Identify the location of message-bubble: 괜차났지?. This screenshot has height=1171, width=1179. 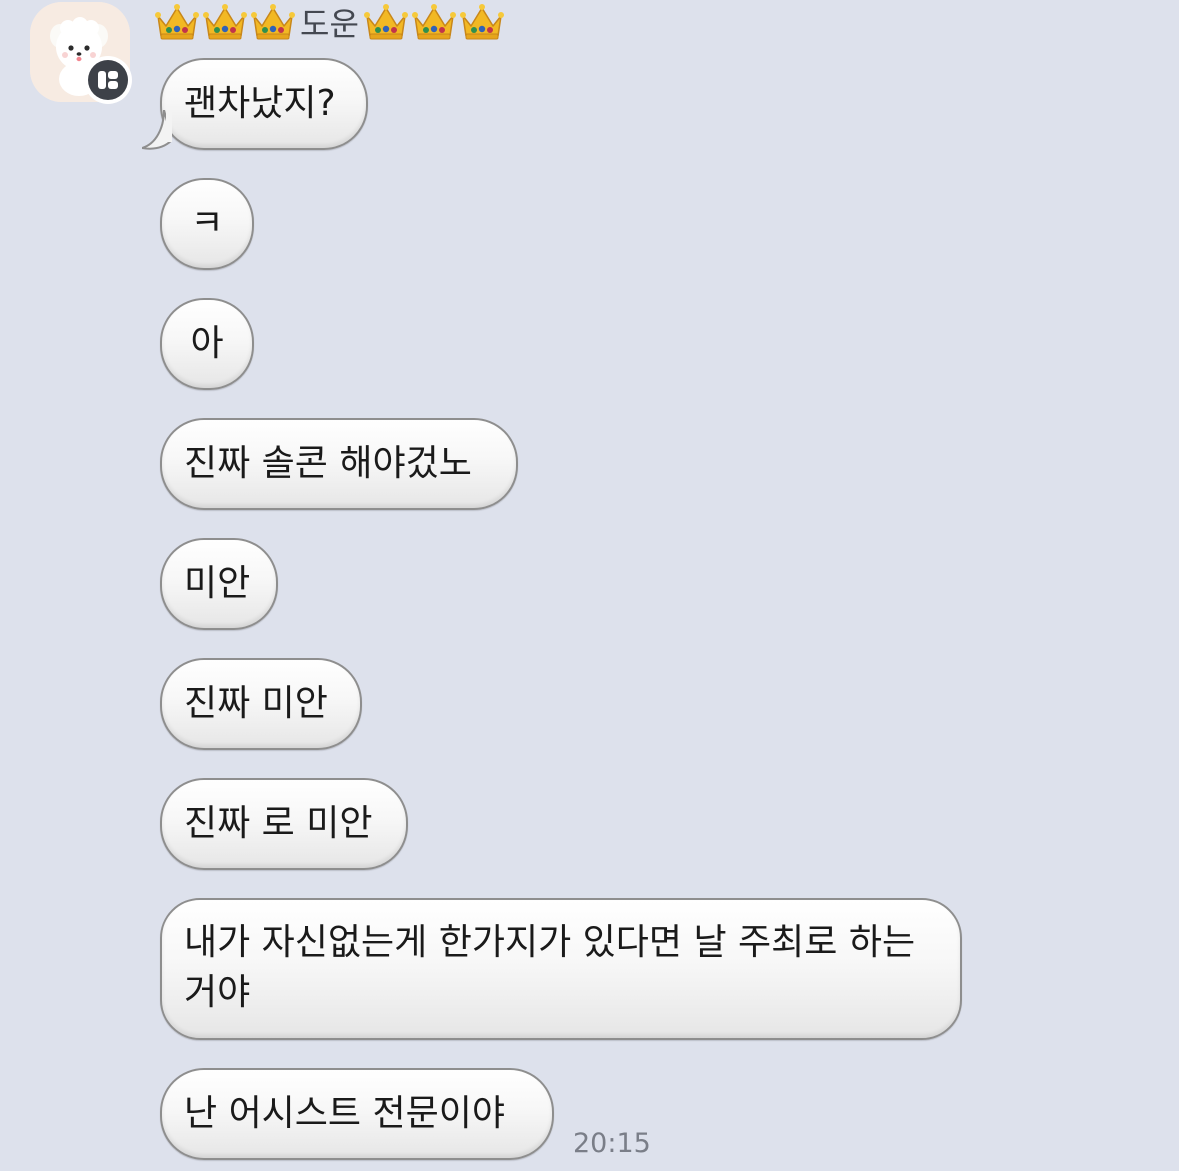
(255, 104).